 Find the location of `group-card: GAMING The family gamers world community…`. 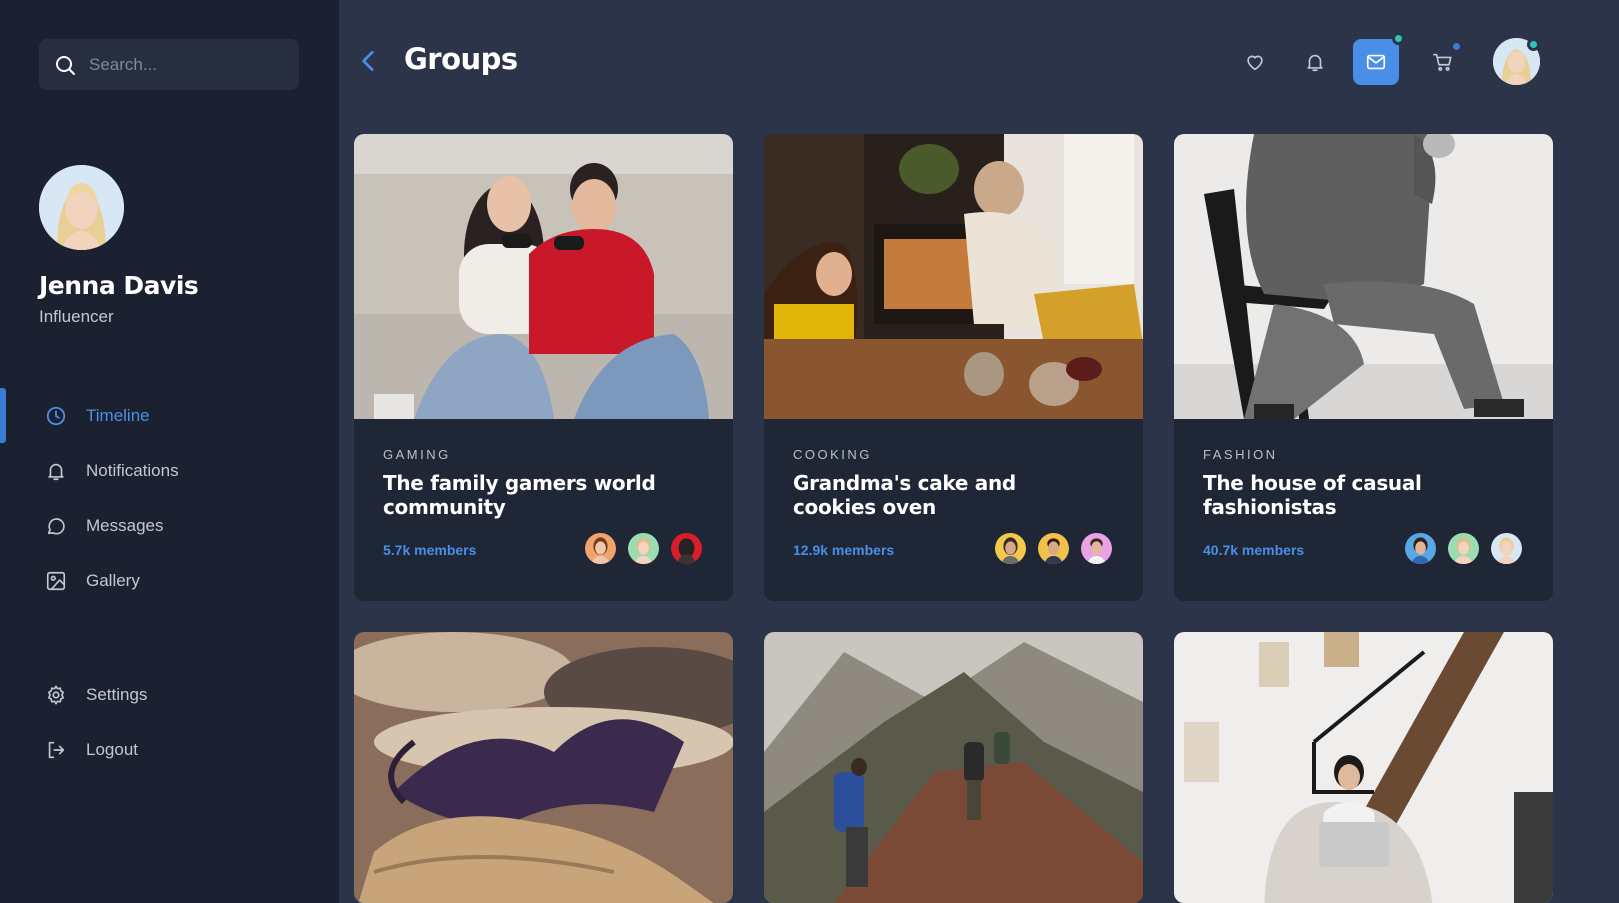

group-card: GAMING The family gamers world community… is located at coordinates (543, 367).